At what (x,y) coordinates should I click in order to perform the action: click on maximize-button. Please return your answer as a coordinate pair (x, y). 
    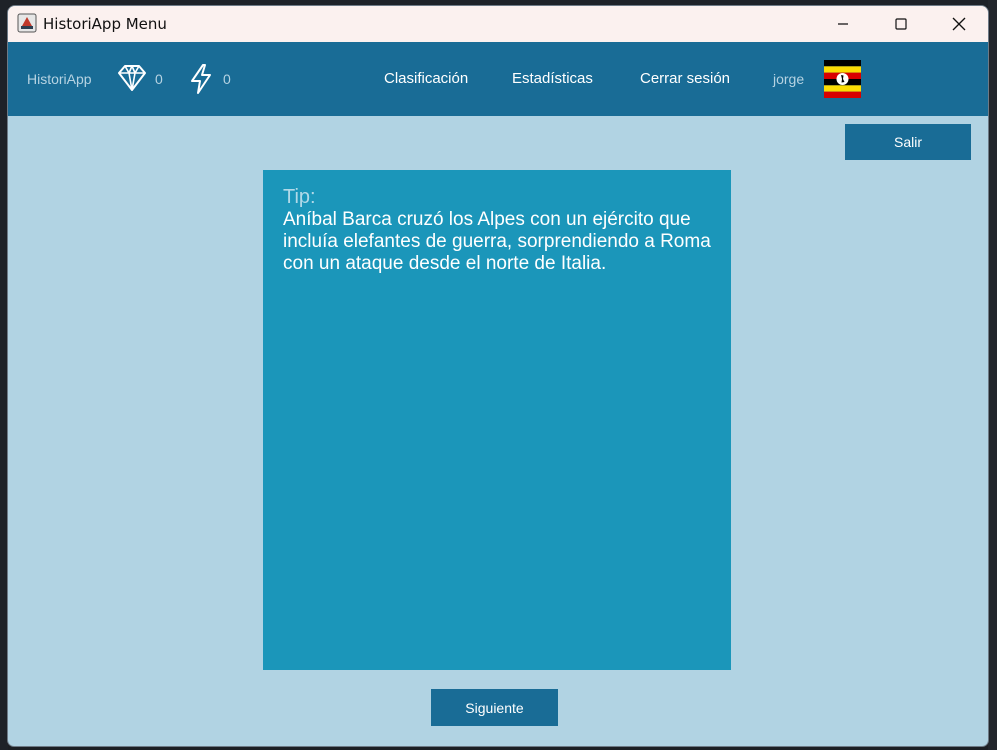
    Looking at the image, I should click on (901, 24).